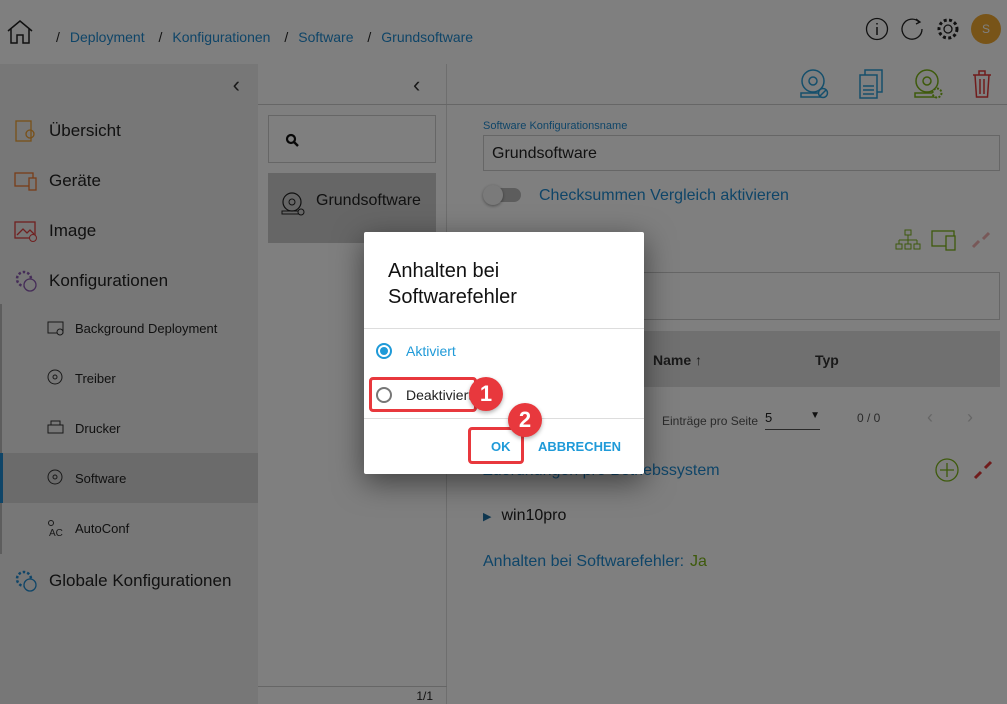 This screenshot has height=704, width=1007. What do you see at coordinates (416, 351) in the screenshot?
I see `radio-aktiviert: Aktiviert` at bounding box center [416, 351].